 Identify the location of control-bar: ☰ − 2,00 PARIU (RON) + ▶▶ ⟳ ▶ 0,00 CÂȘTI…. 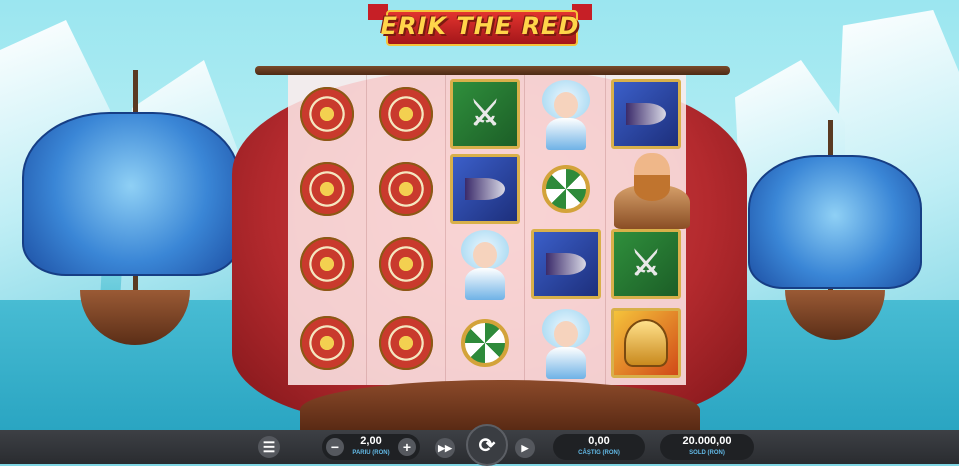
(479, 445).